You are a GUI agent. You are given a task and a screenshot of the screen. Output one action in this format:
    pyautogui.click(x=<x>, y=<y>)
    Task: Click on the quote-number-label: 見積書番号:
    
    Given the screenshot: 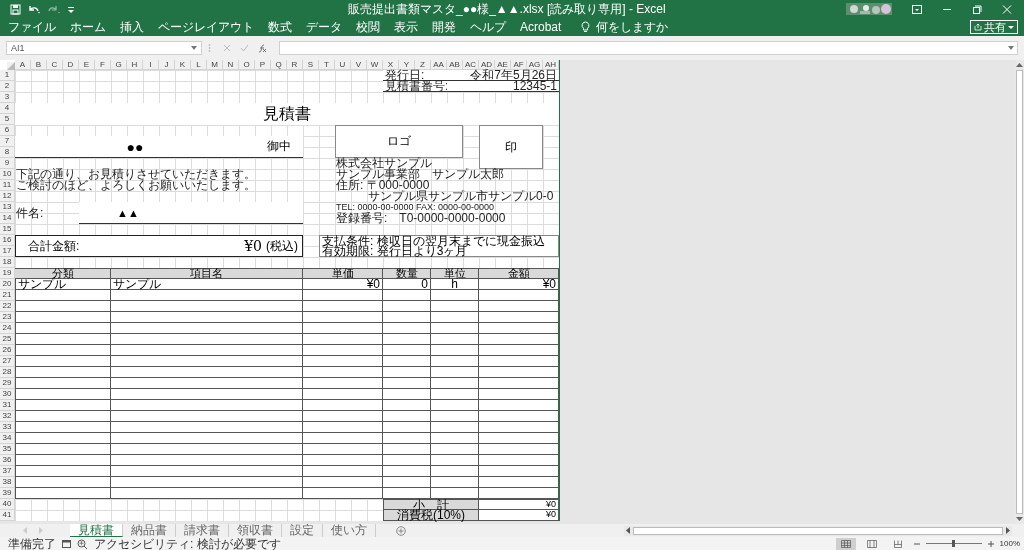 What is the action you would take?
    pyautogui.click(x=415, y=86)
    